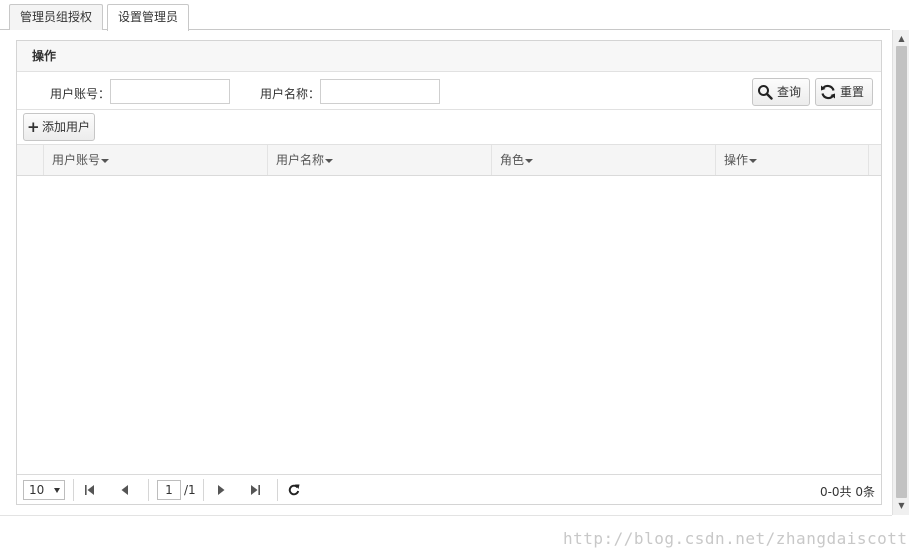 The height and width of the screenshot is (557, 916). Describe the element at coordinates (449, 56) in the screenshot. I see `panel-title: 操作` at that location.